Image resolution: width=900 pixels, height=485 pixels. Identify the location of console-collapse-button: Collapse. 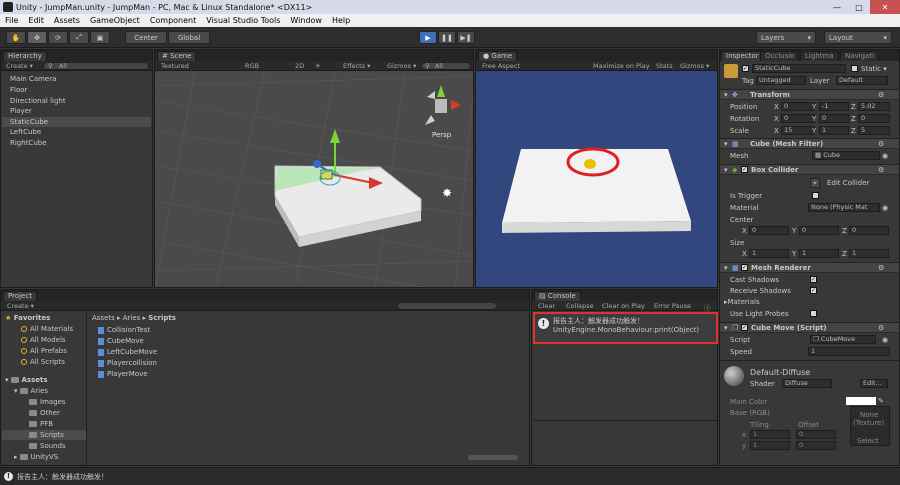
(580, 306).